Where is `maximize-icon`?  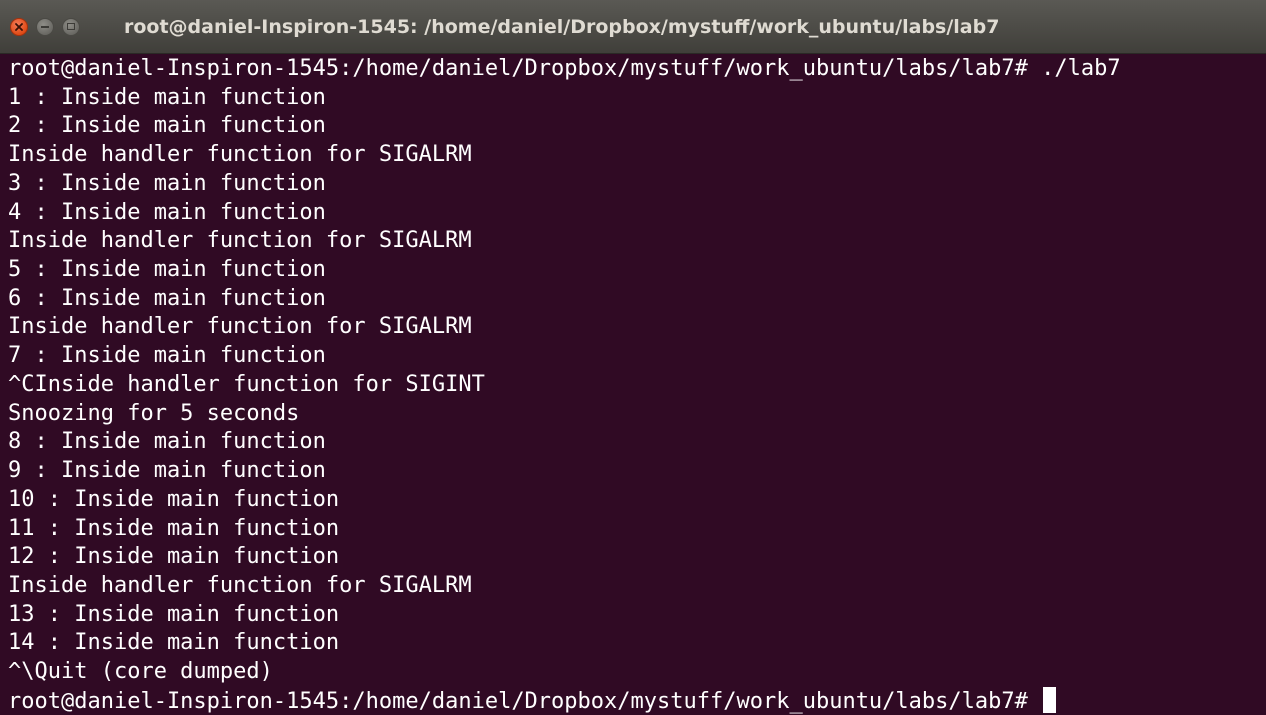 maximize-icon is located at coordinates (71, 26).